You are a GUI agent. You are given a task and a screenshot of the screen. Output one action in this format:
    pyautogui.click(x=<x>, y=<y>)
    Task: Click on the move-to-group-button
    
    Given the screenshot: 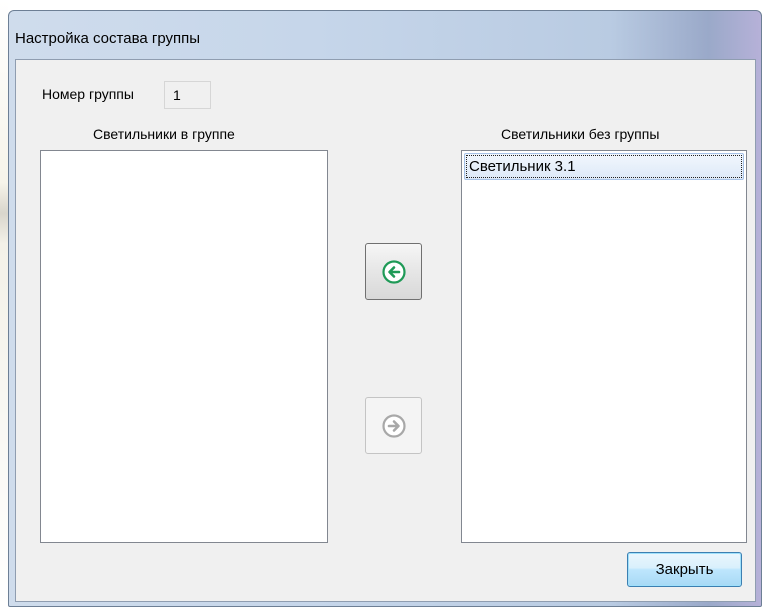 What is the action you would take?
    pyautogui.click(x=393, y=271)
    